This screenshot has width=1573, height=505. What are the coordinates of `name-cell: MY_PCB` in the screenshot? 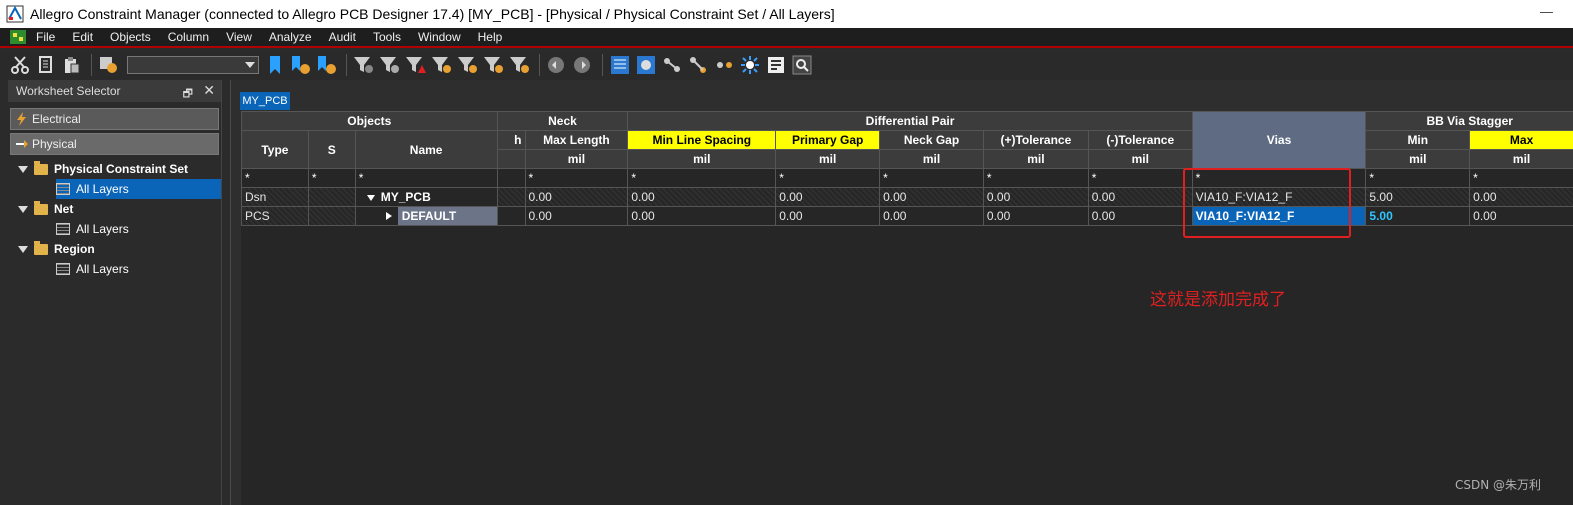 It's located at (426, 197).